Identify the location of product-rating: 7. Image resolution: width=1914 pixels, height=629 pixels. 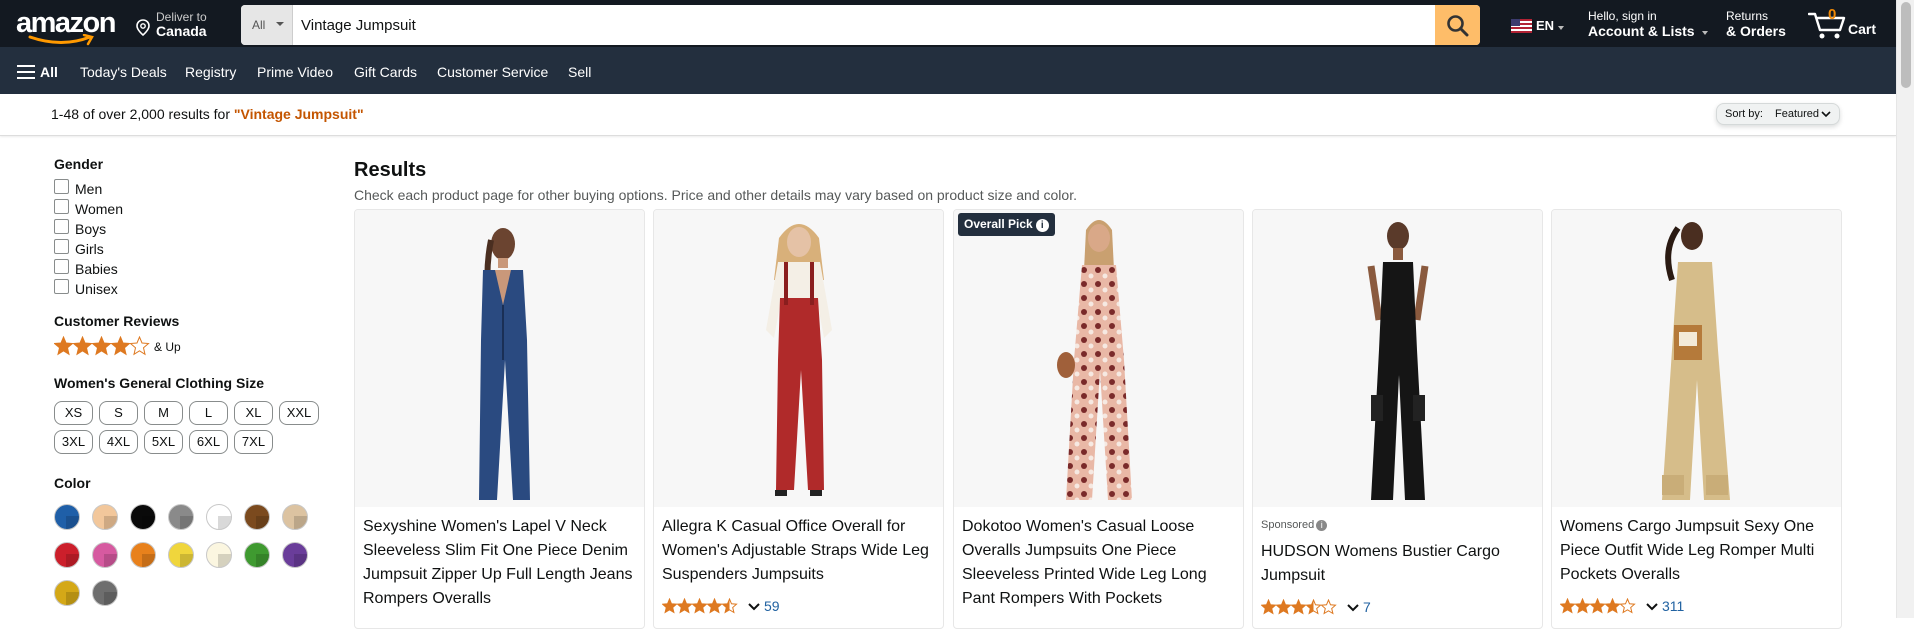
(1315, 606).